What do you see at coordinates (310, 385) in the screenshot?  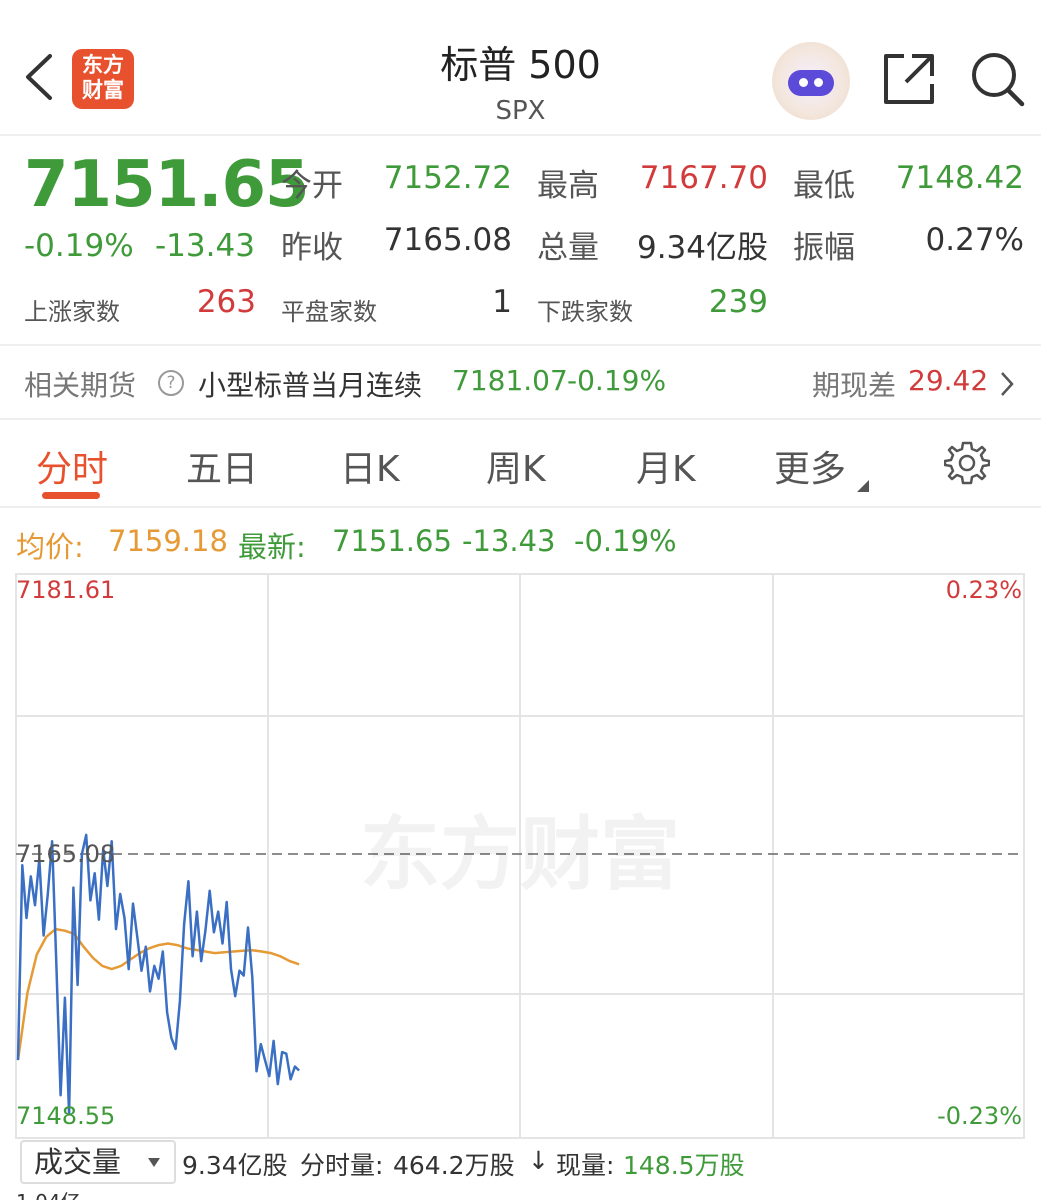 I see `futures-name: 小型标普当月连续` at bounding box center [310, 385].